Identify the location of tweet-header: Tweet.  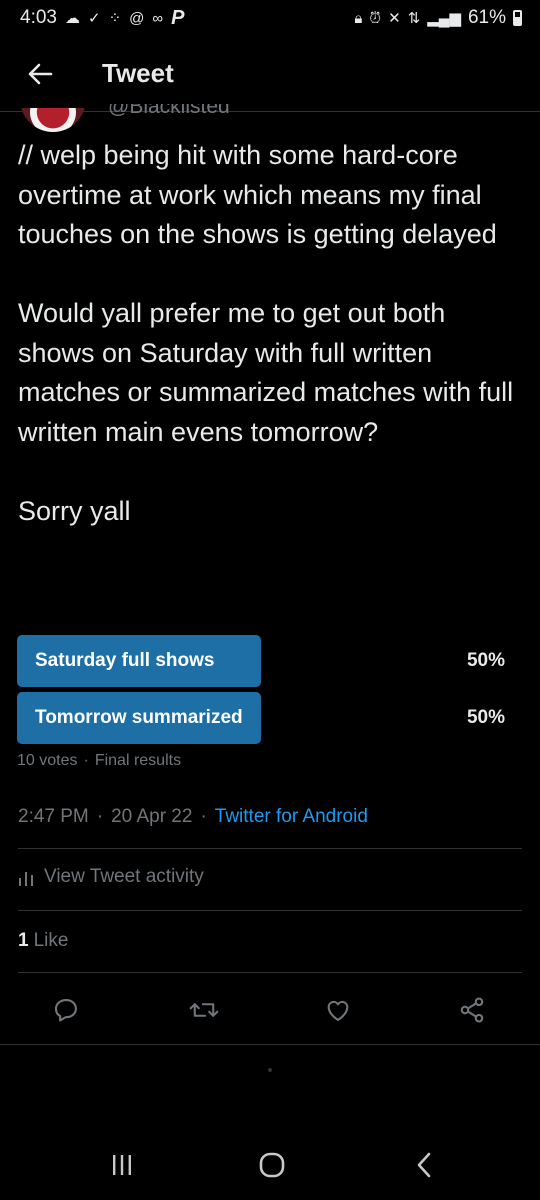
(270, 74).